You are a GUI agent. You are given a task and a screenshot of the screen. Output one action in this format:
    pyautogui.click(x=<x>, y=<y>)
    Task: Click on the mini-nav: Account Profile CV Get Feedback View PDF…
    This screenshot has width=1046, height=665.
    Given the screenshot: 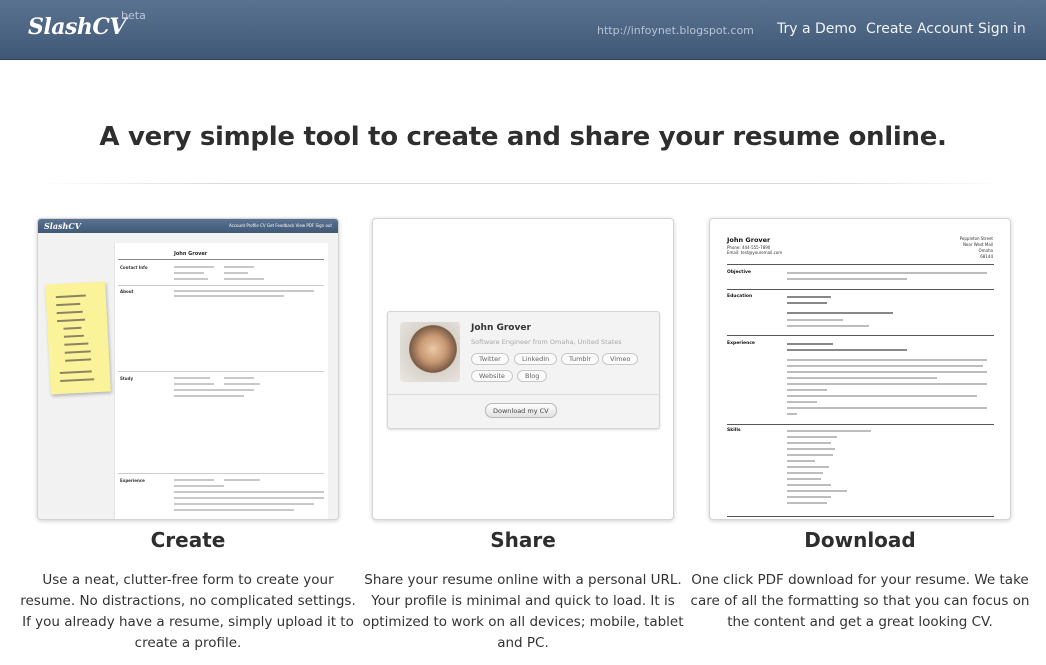 What is the action you would take?
    pyautogui.click(x=280, y=225)
    